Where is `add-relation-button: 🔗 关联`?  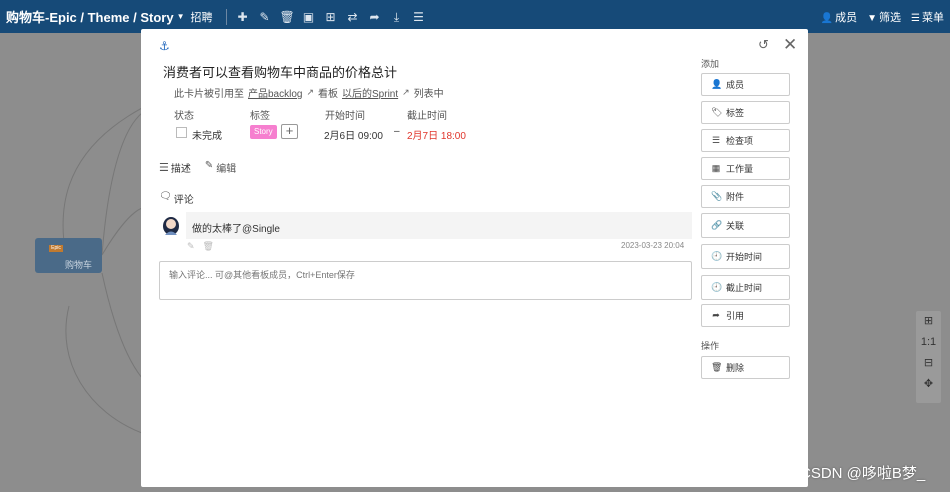 add-relation-button: 🔗 关联 is located at coordinates (745, 225).